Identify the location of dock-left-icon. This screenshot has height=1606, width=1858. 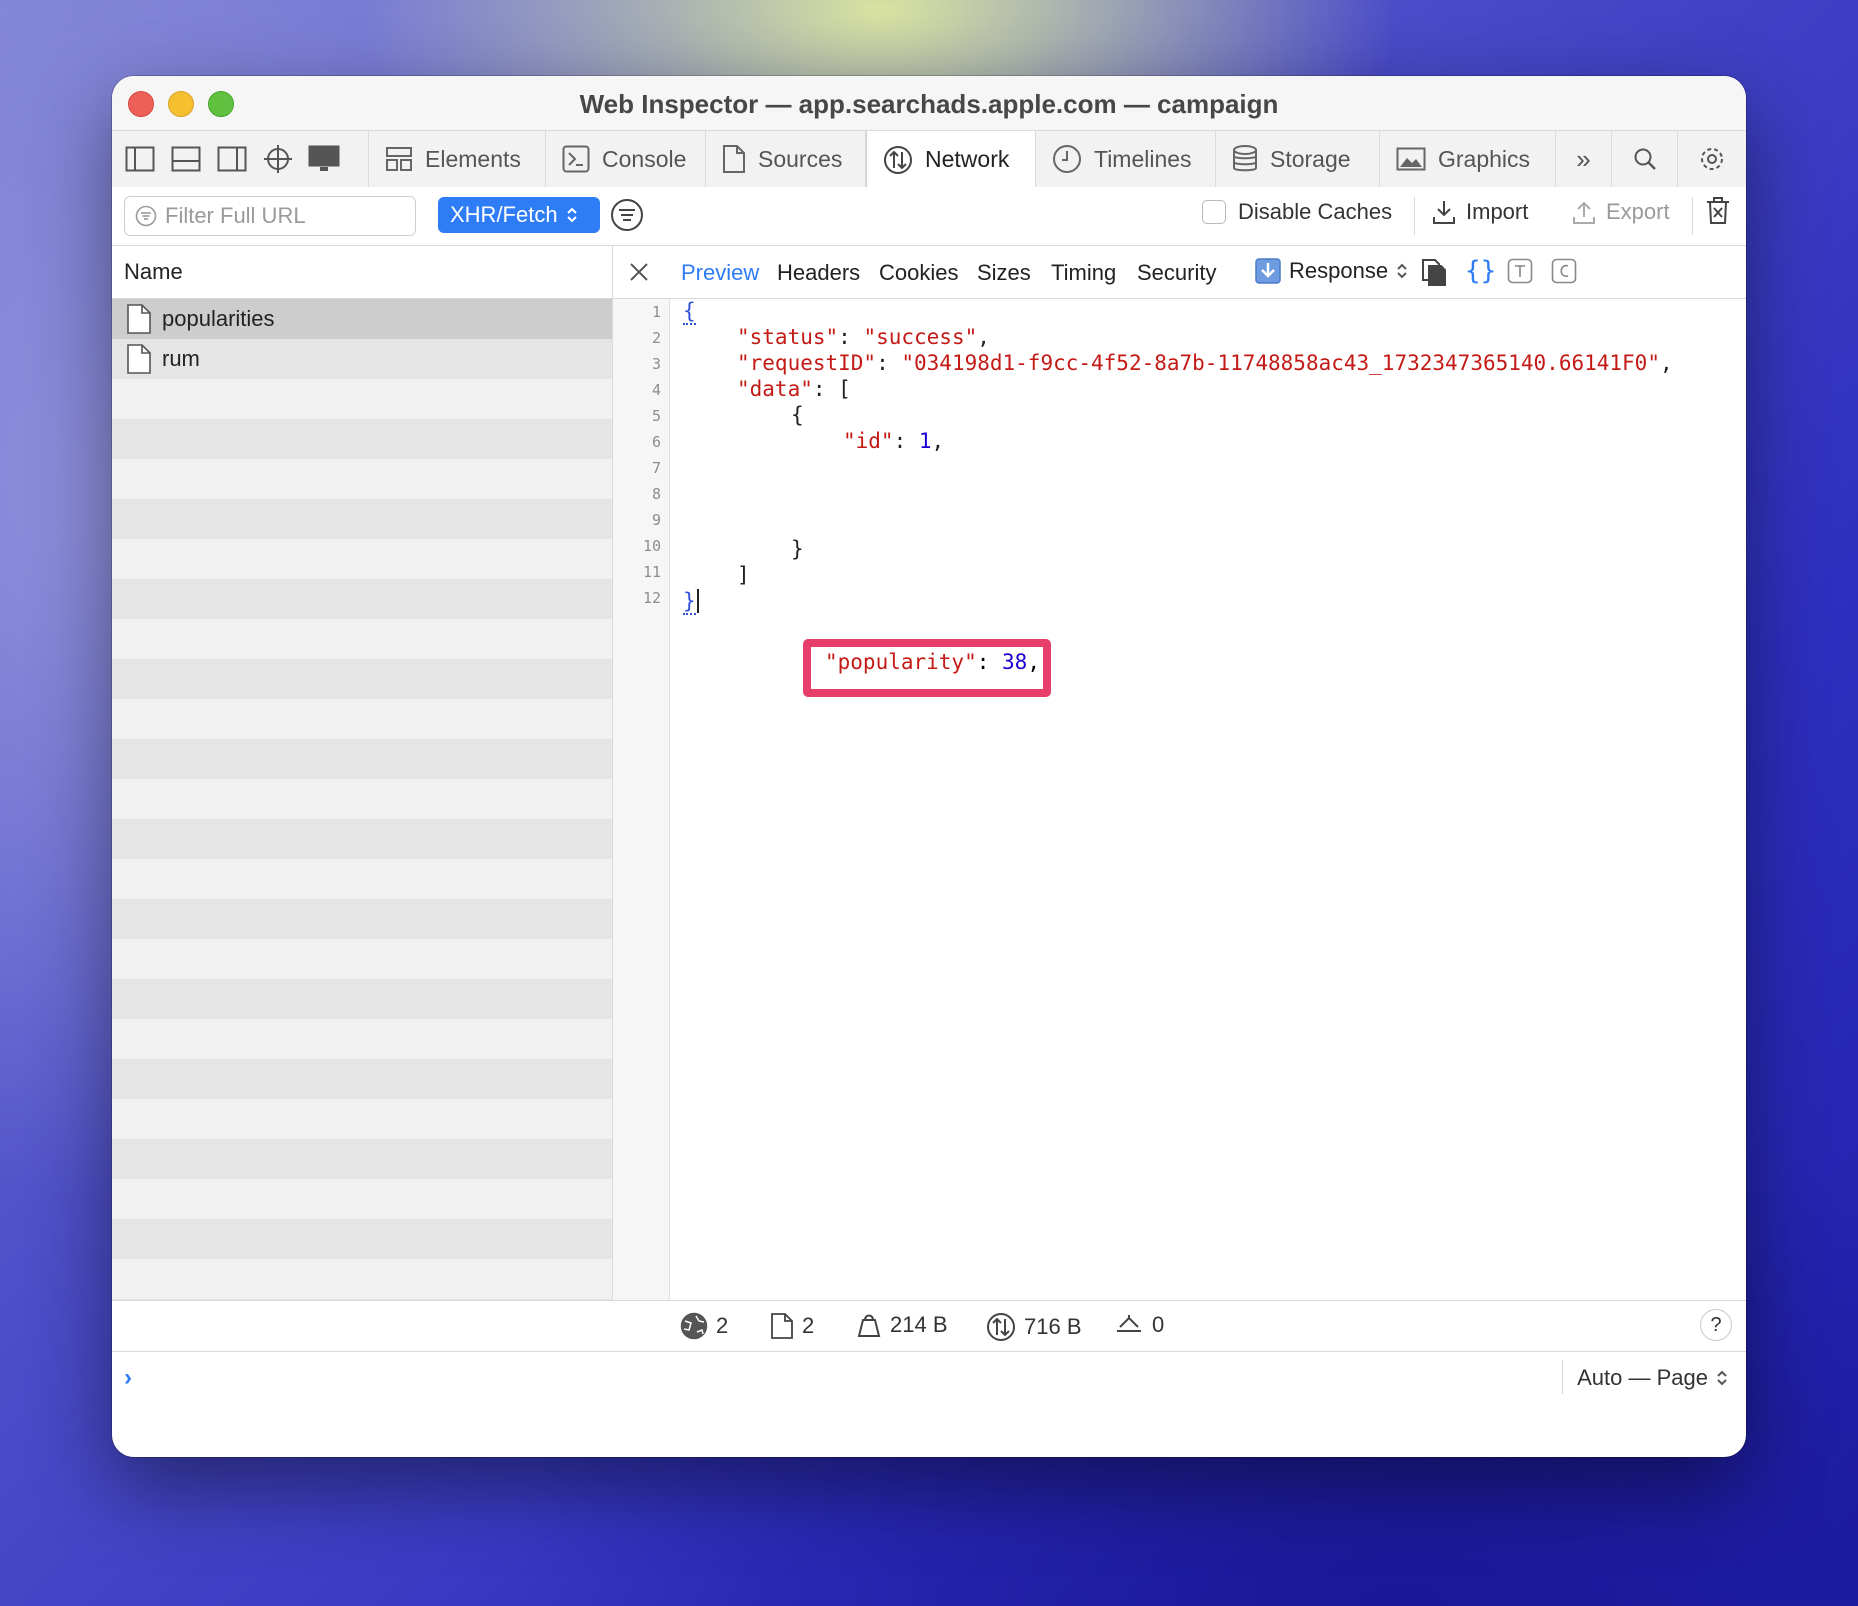
(140, 159).